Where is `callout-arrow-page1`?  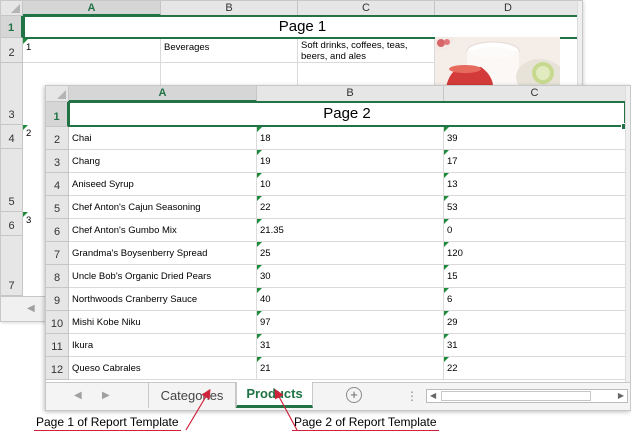 callout-arrow-page1 is located at coordinates (198, 409).